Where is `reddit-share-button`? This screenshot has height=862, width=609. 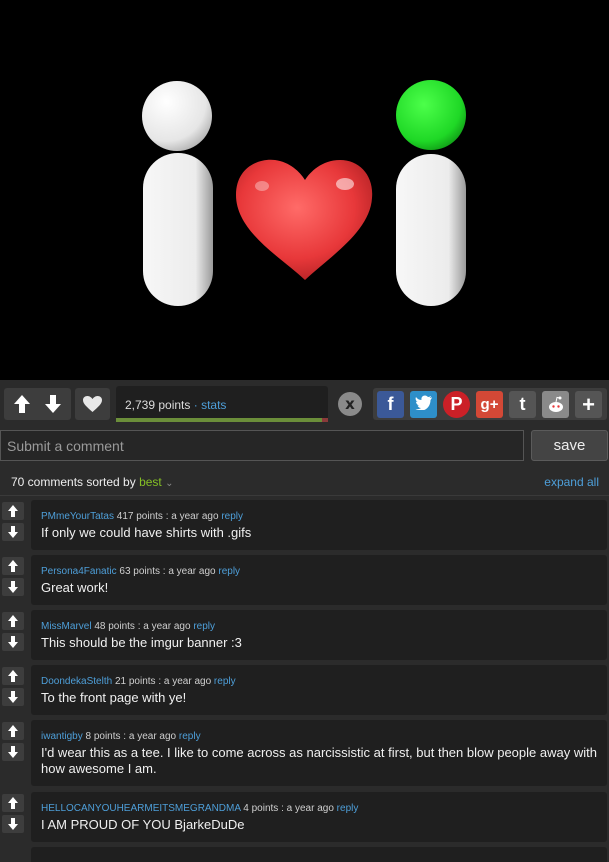 reddit-share-button is located at coordinates (555, 404).